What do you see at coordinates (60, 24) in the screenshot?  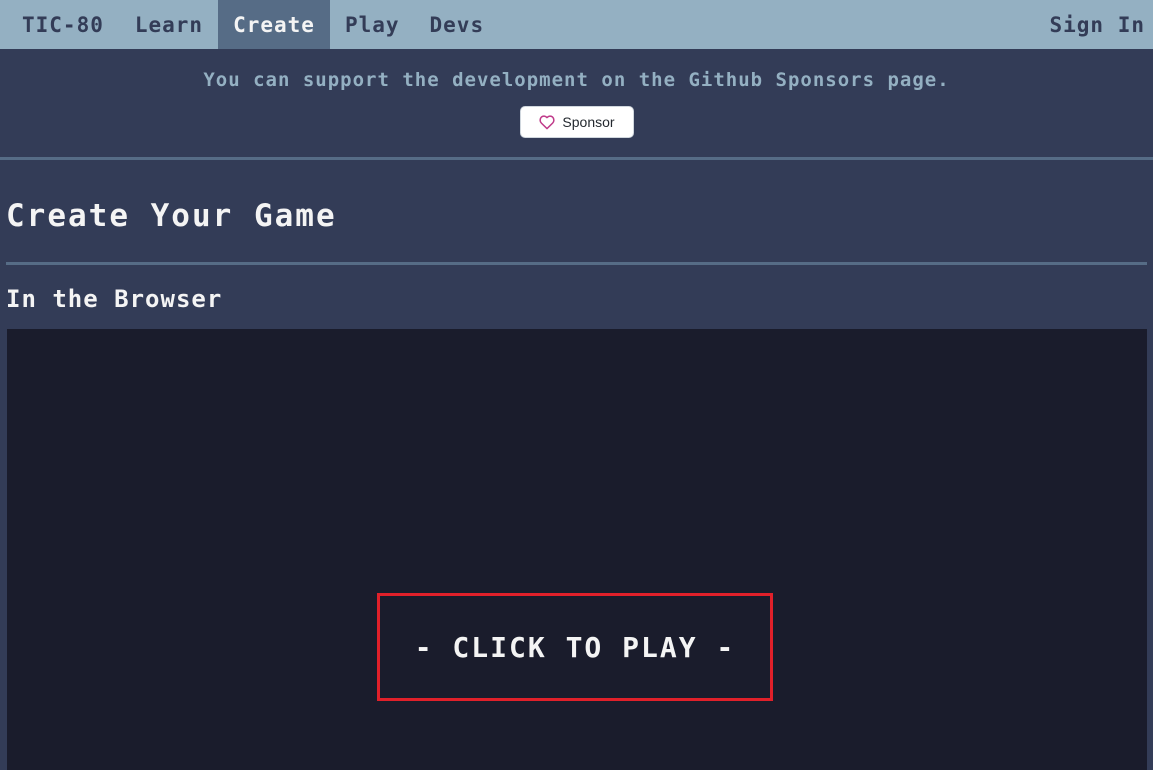 I see `brand-link: TIC-80` at bounding box center [60, 24].